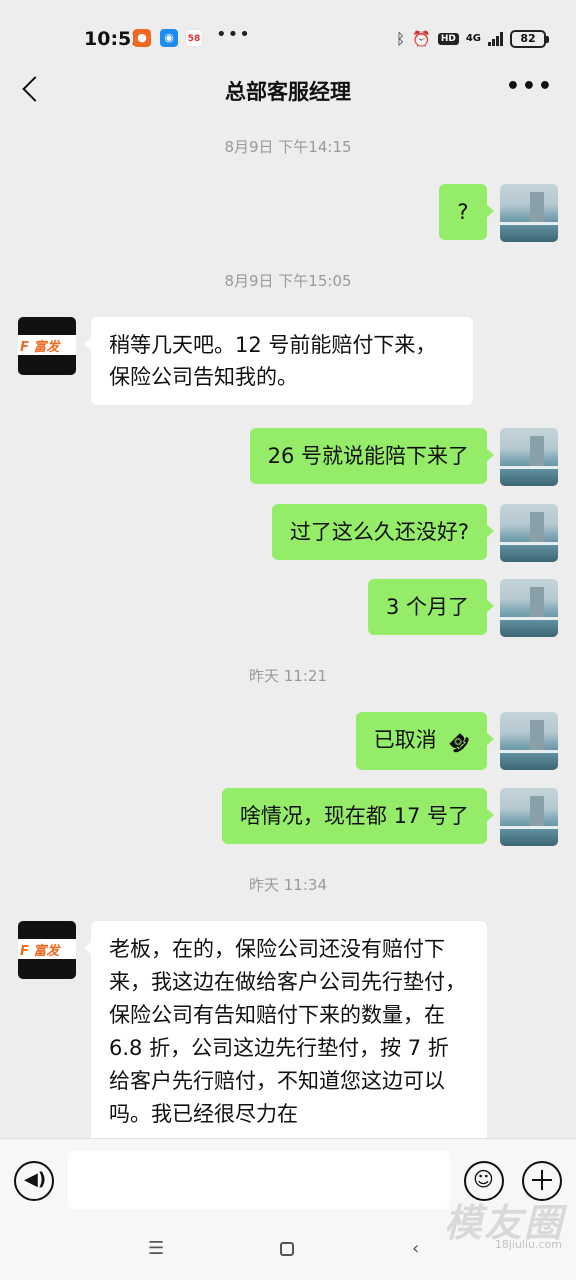 Image resolution: width=576 pixels, height=1280 pixels. Describe the element at coordinates (421, 39) in the screenshot. I see `alarm-icon: ⏰` at that location.